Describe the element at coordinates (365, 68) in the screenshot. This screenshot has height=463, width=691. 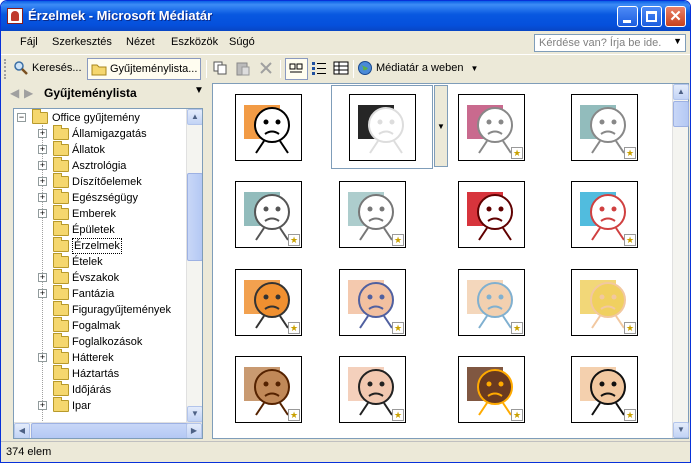
I see `globe-icon` at that location.